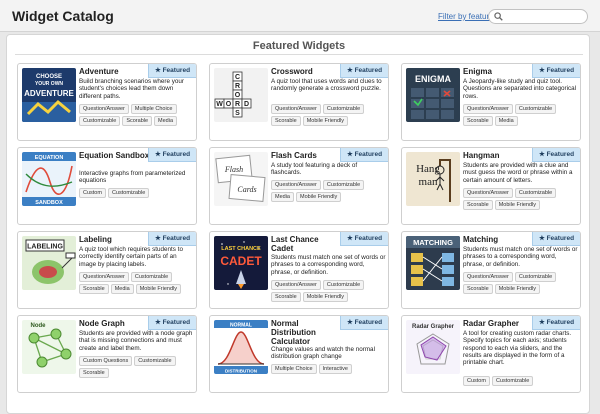 This screenshot has width=600, height=414. What do you see at coordinates (433, 263) in the screenshot?
I see `matching-thumbnail: MATCHING` at bounding box center [433, 263].